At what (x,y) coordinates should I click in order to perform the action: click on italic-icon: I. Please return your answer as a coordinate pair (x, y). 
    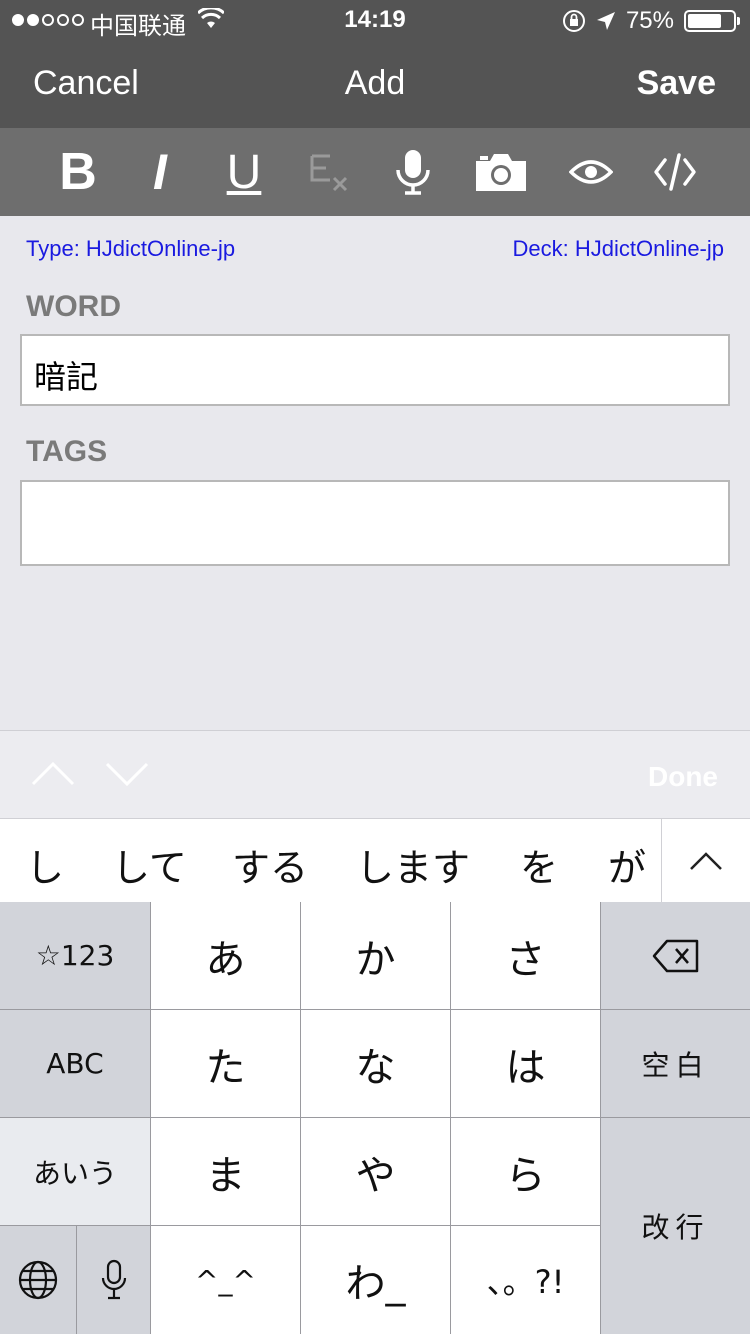
    Looking at the image, I should click on (160, 172).